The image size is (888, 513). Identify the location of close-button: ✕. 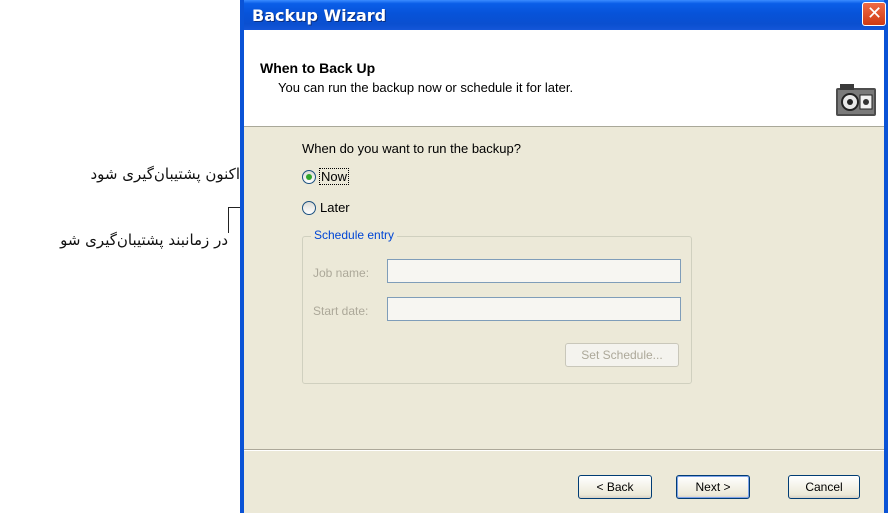
(874, 14).